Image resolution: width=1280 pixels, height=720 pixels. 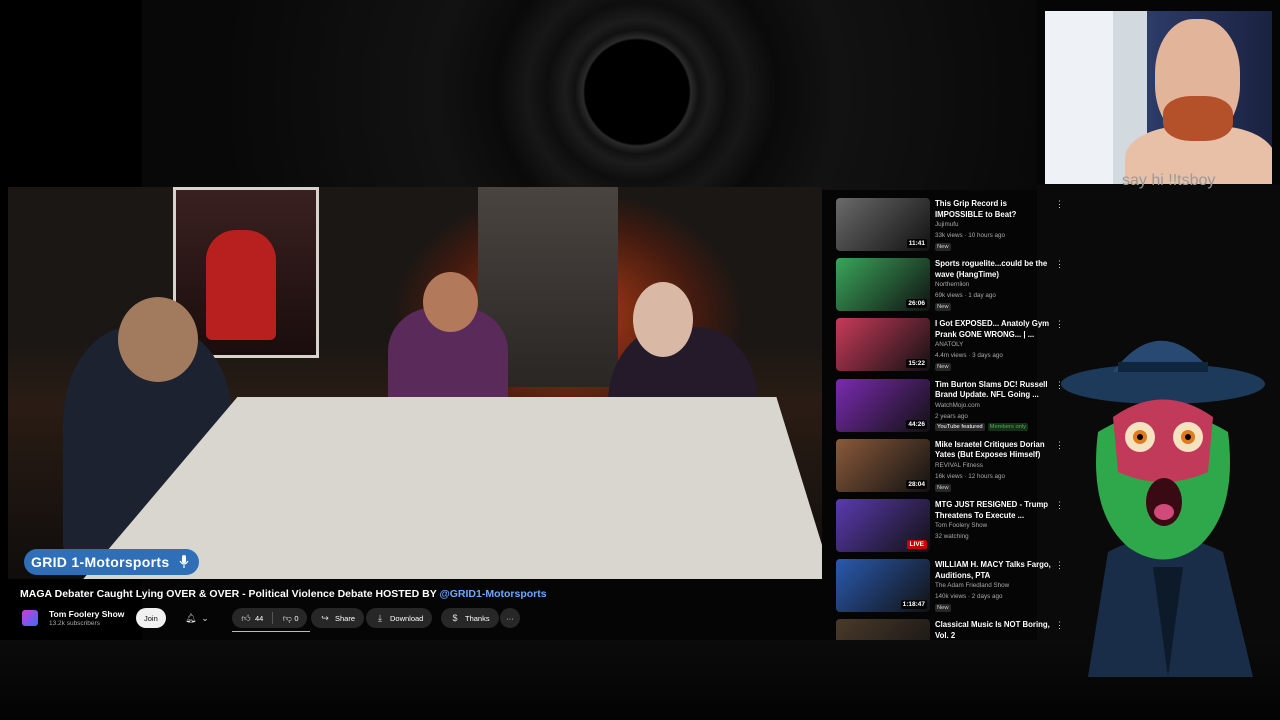 What do you see at coordinates (970, 476) in the screenshot?
I see `recommendation-meta: 16k views · 12 hours ago` at bounding box center [970, 476].